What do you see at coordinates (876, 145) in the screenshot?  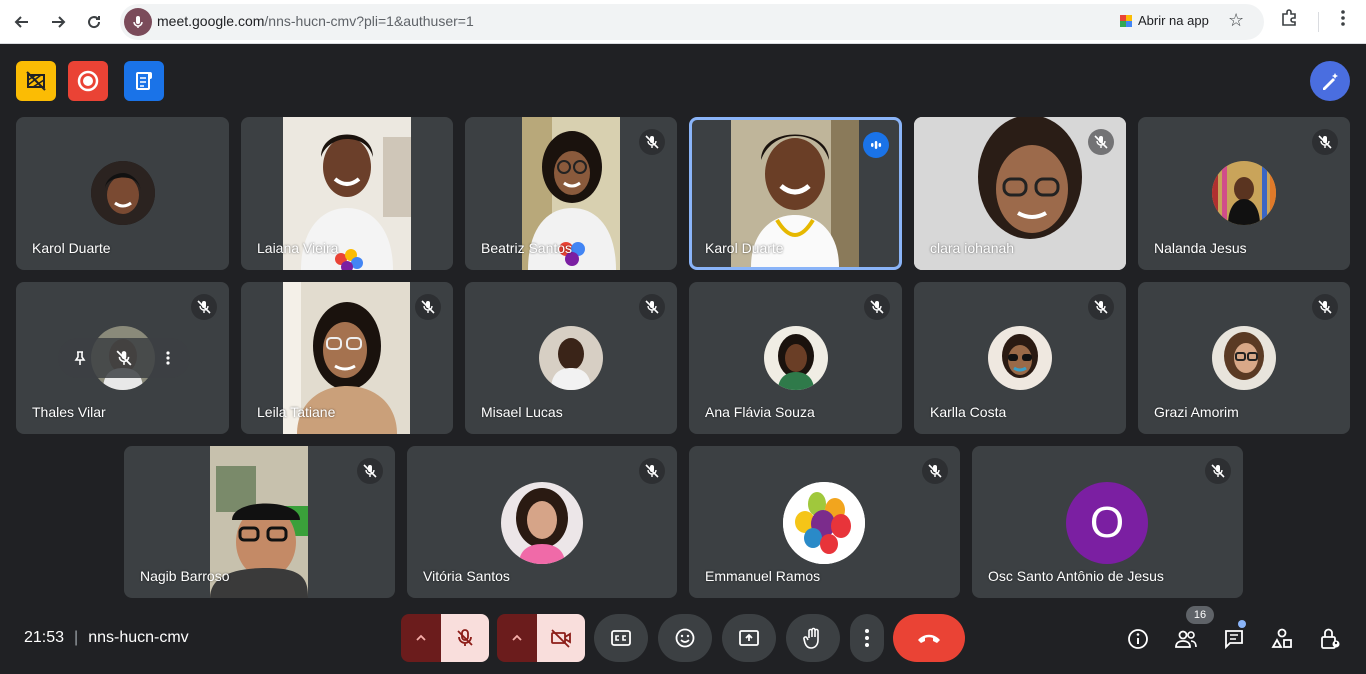 I see `audio-level-icon` at bounding box center [876, 145].